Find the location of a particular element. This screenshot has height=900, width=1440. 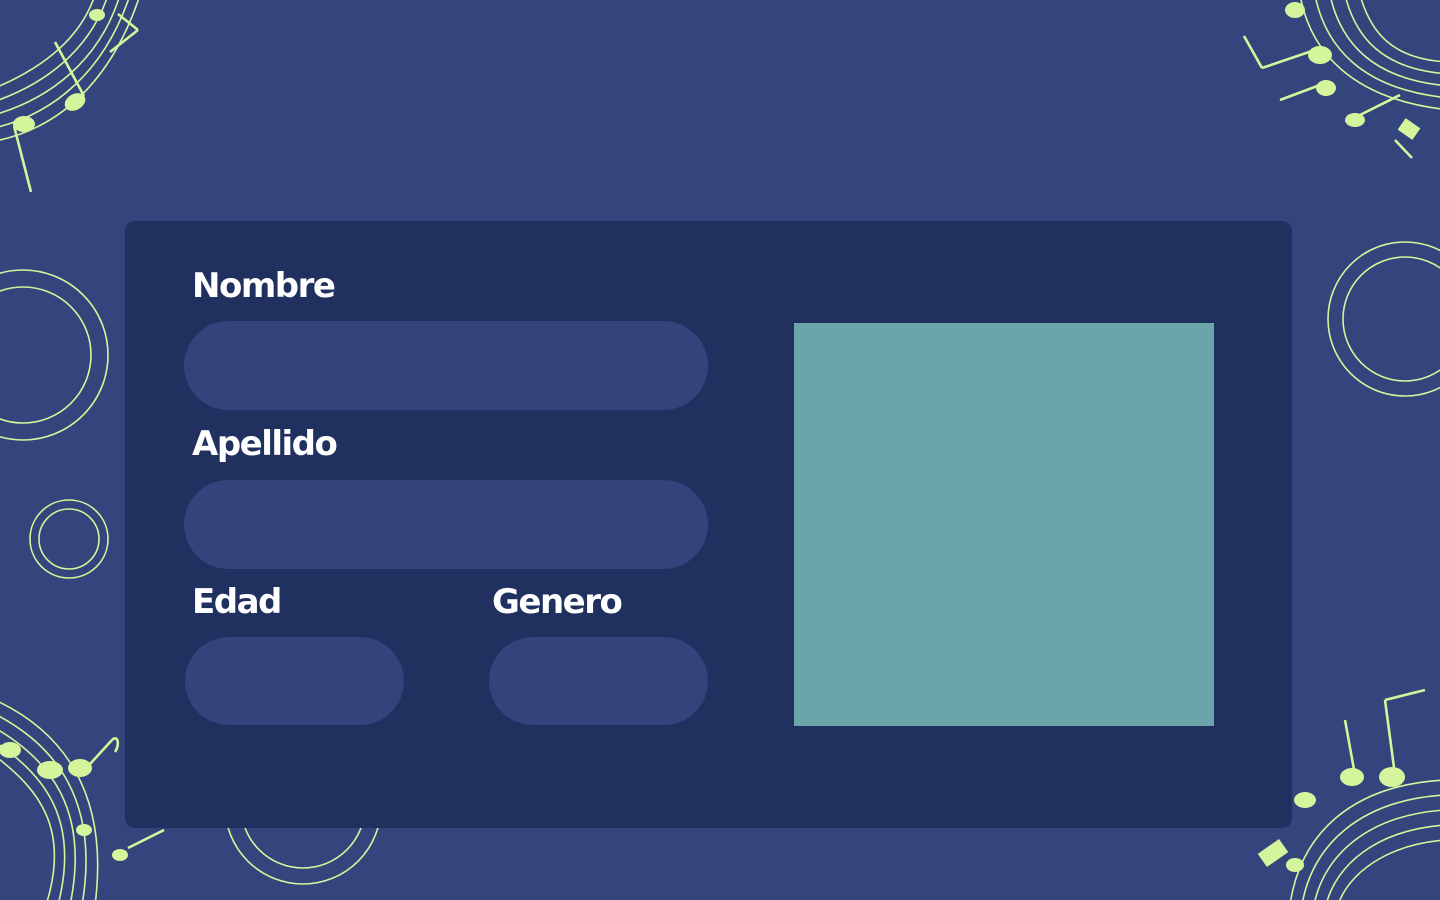

apellido-input is located at coordinates (446, 524).